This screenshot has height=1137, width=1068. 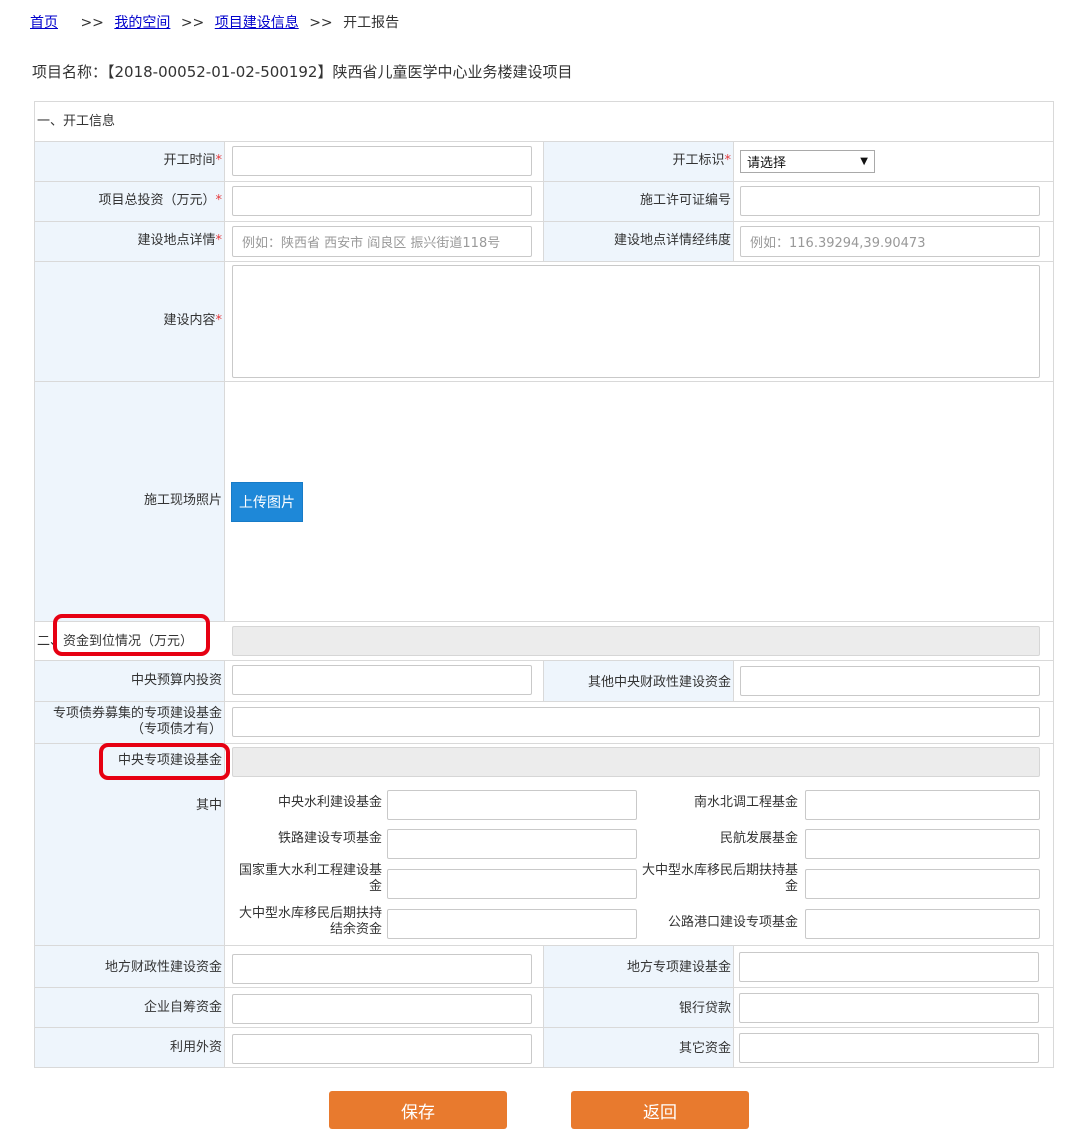 What do you see at coordinates (889, 1048) in the screenshot?
I see `other-funds-input` at bounding box center [889, 1048].